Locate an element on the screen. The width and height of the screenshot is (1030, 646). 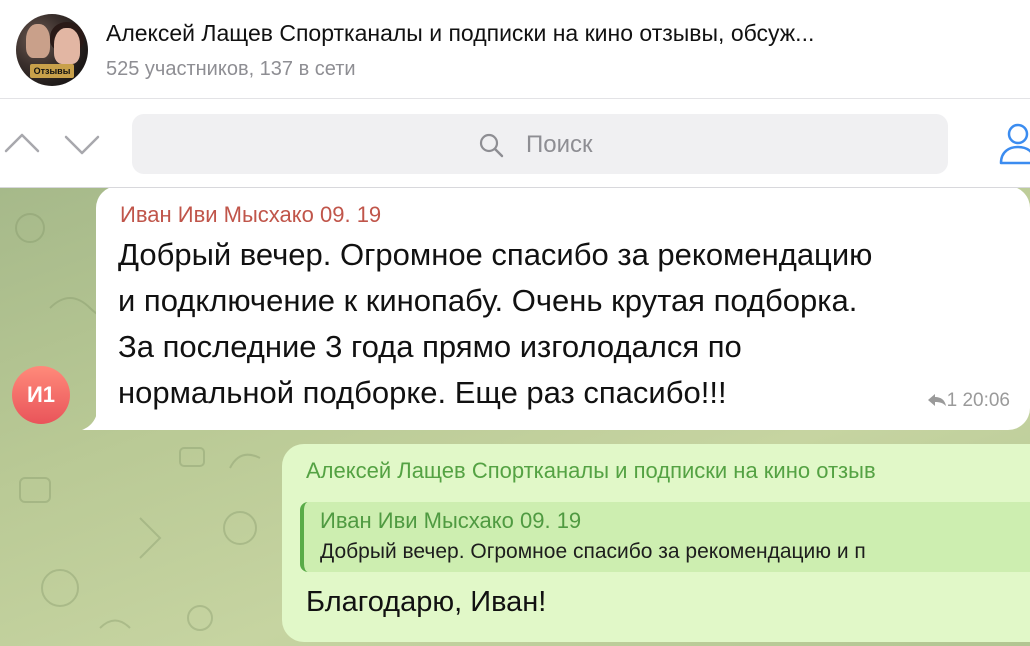
sender-avatar: И1 is located at coordinates (41, 395).